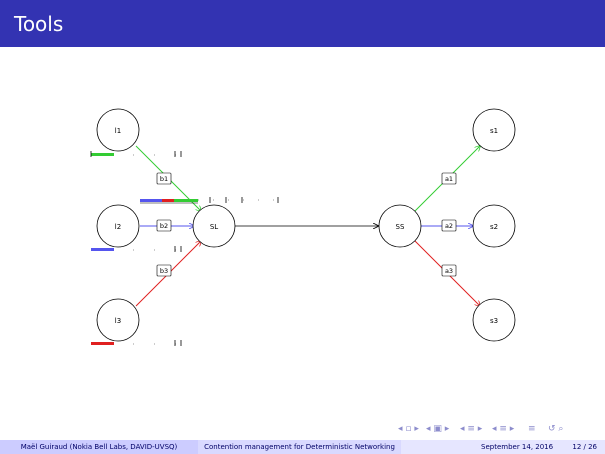 This screenshot has width=605, height=454. Describe the element at coordinates (555, 431) in the screenshot. I see `nav-search-icon: ↺ ⌕` at that location.